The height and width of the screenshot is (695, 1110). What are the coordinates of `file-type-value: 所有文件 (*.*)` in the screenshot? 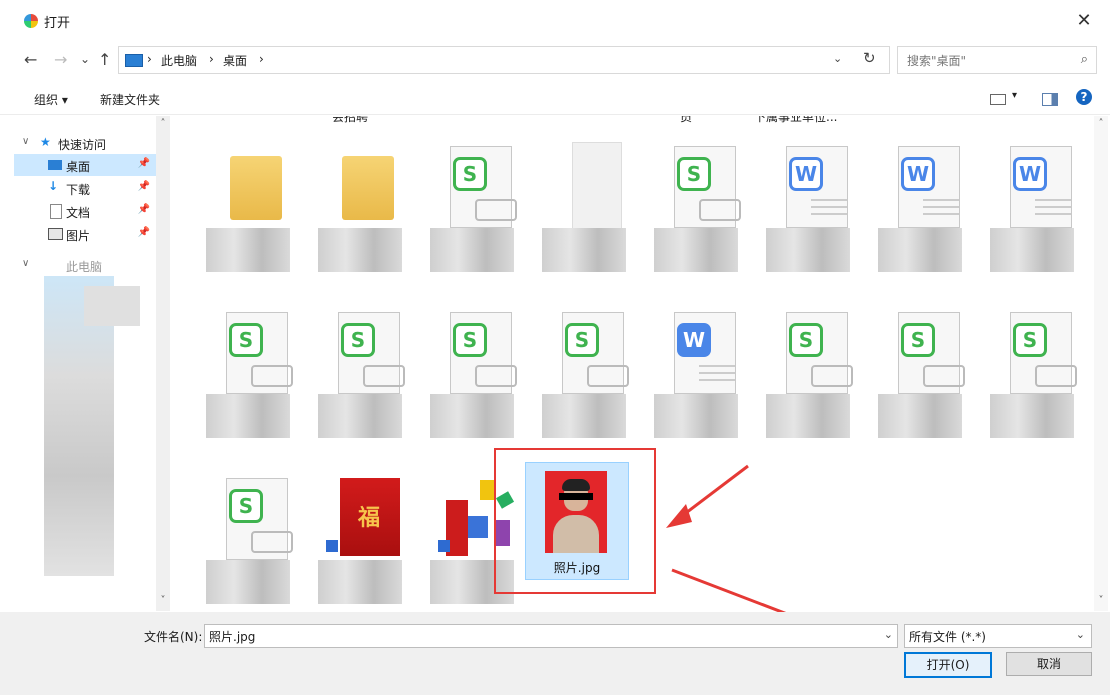 It's located at (947, 637).